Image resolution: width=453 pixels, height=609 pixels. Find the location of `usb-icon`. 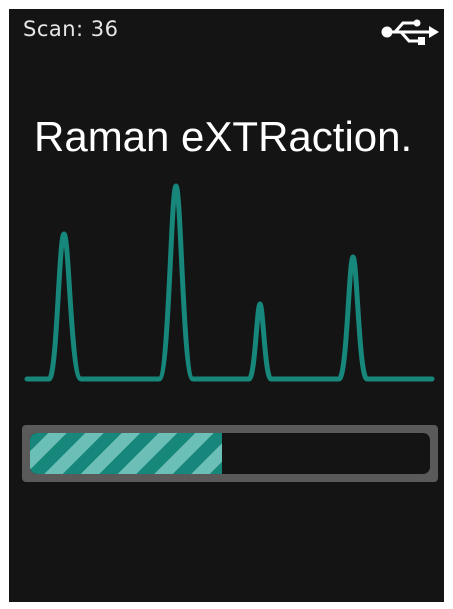

usb-icon is located at coordinates (410, 32).